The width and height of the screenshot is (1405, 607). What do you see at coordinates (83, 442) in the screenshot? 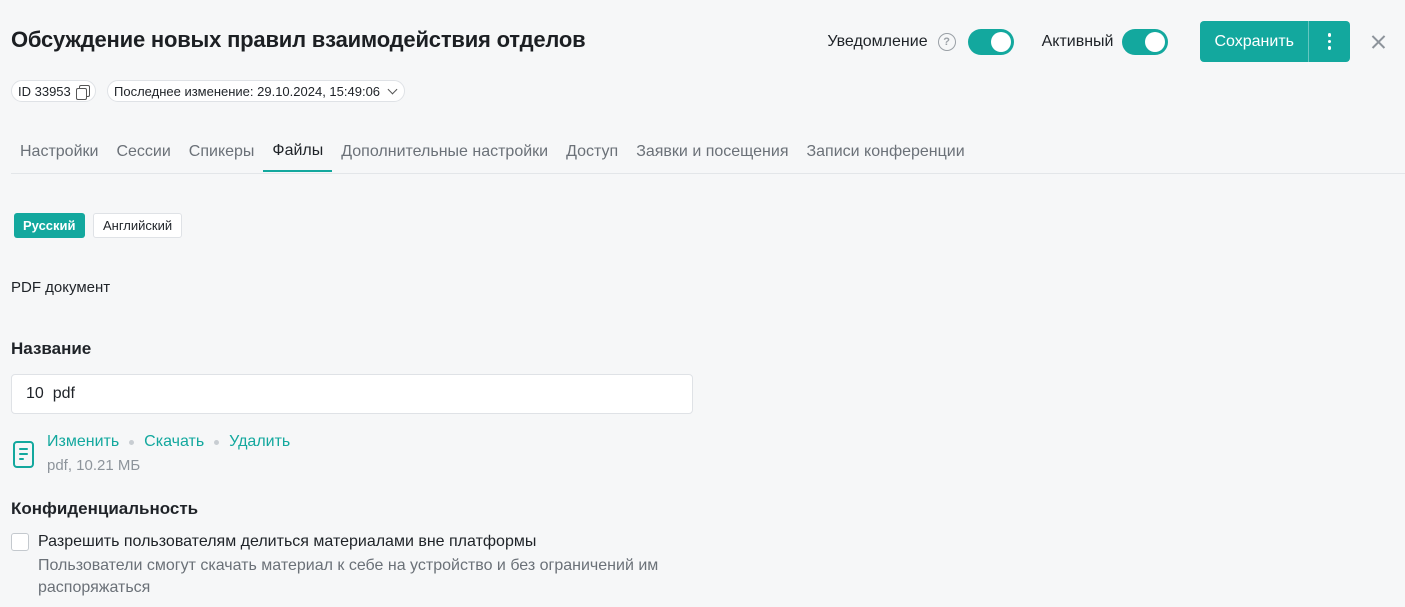
I see `change-file-link: Изменить` at bounding box center [83, 442].